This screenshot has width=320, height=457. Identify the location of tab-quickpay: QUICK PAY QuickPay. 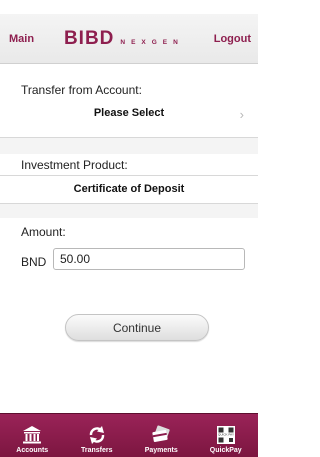
(226, 435).